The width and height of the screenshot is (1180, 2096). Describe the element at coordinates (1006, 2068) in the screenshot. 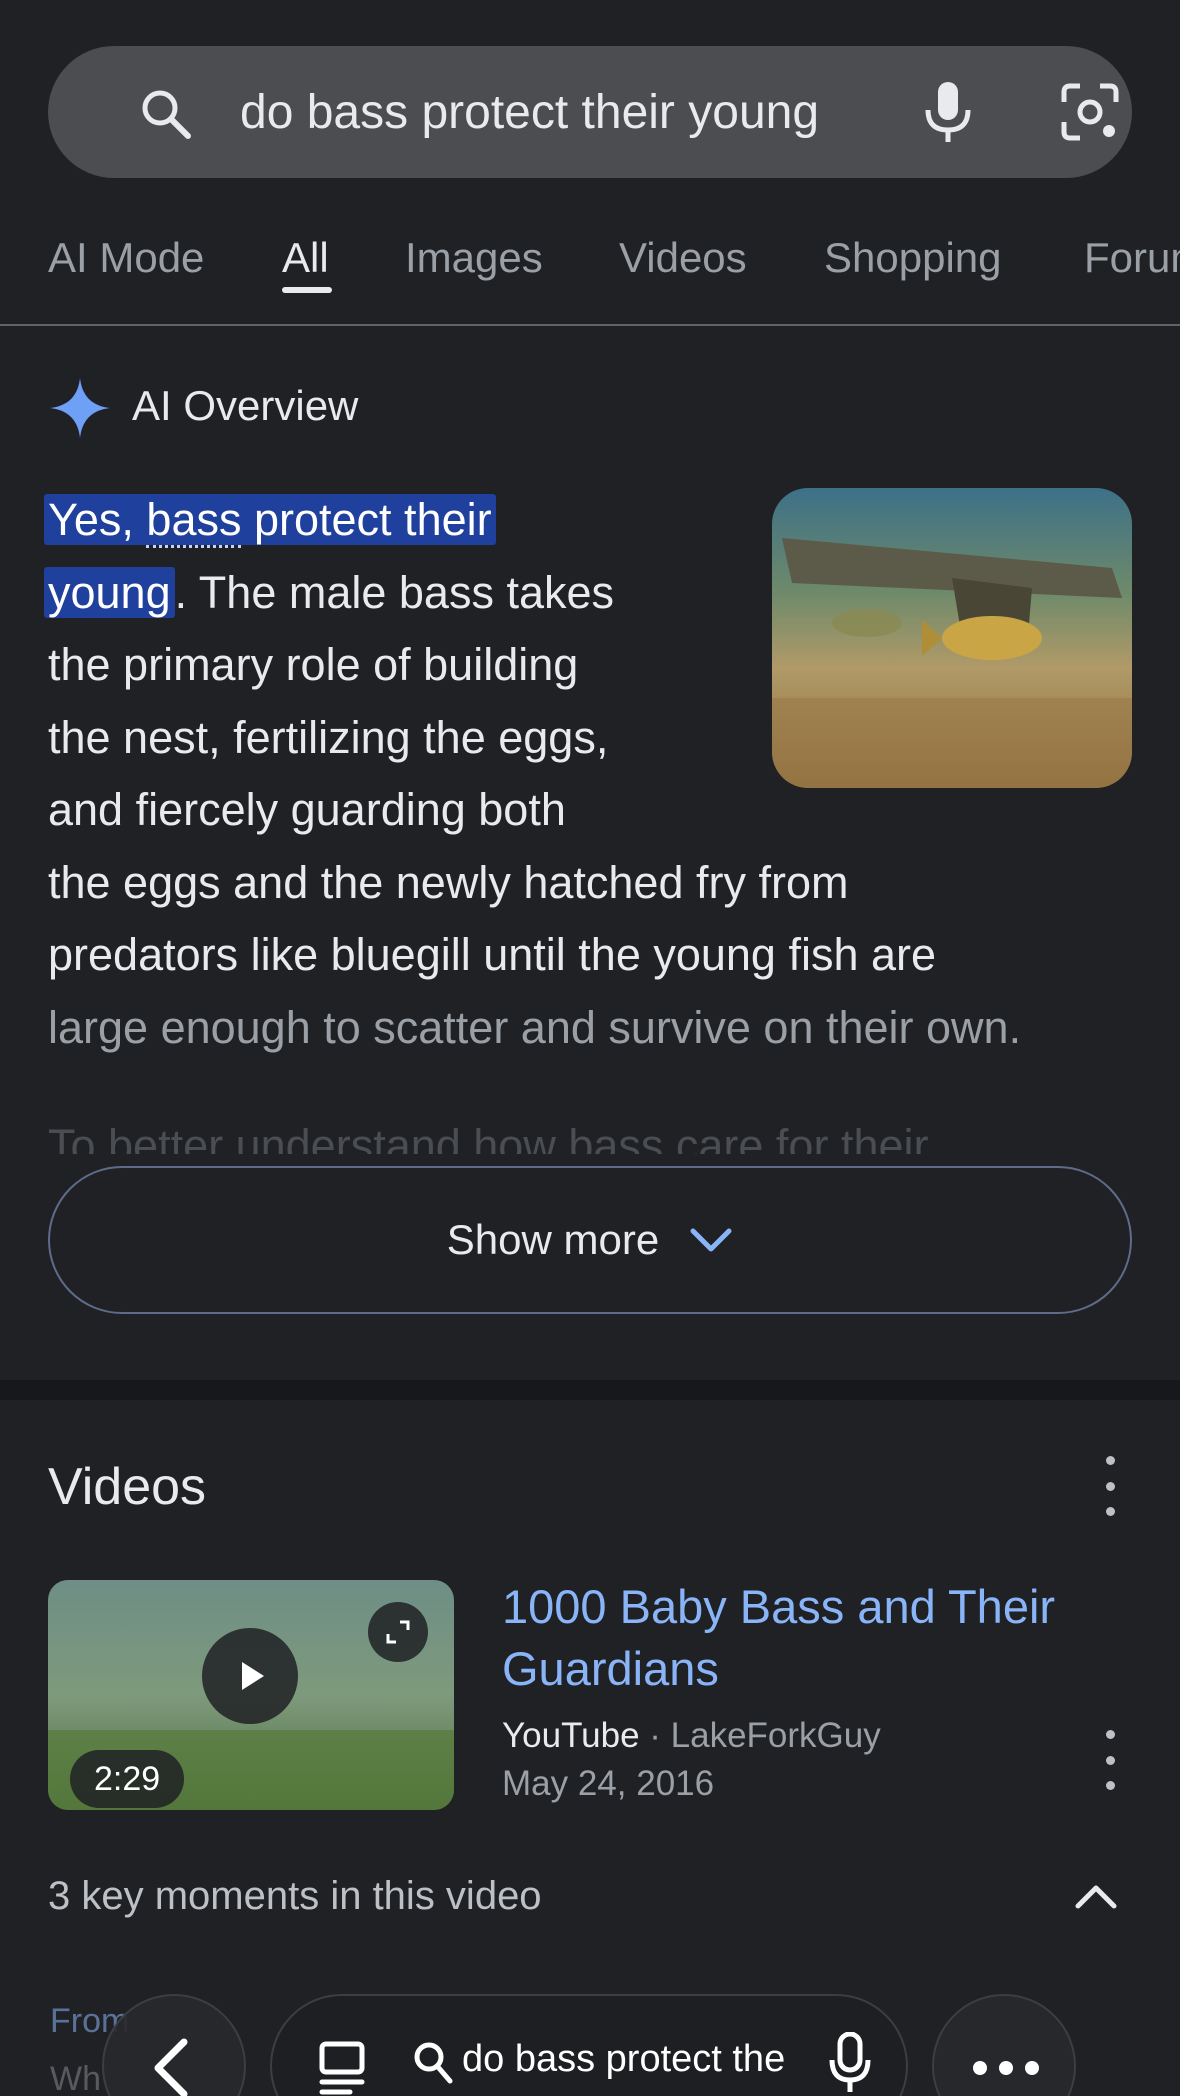

I see `more-horizontal-icon` at that location.